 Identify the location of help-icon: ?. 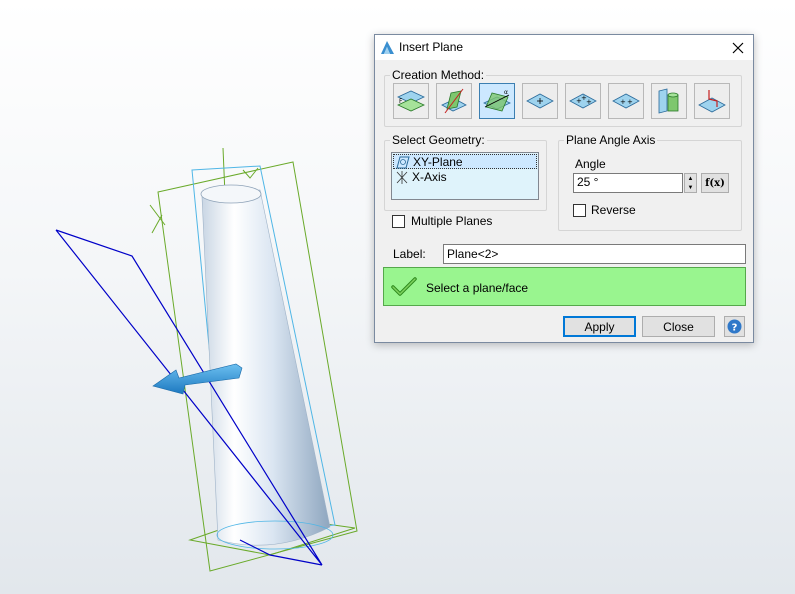
(734, 326).